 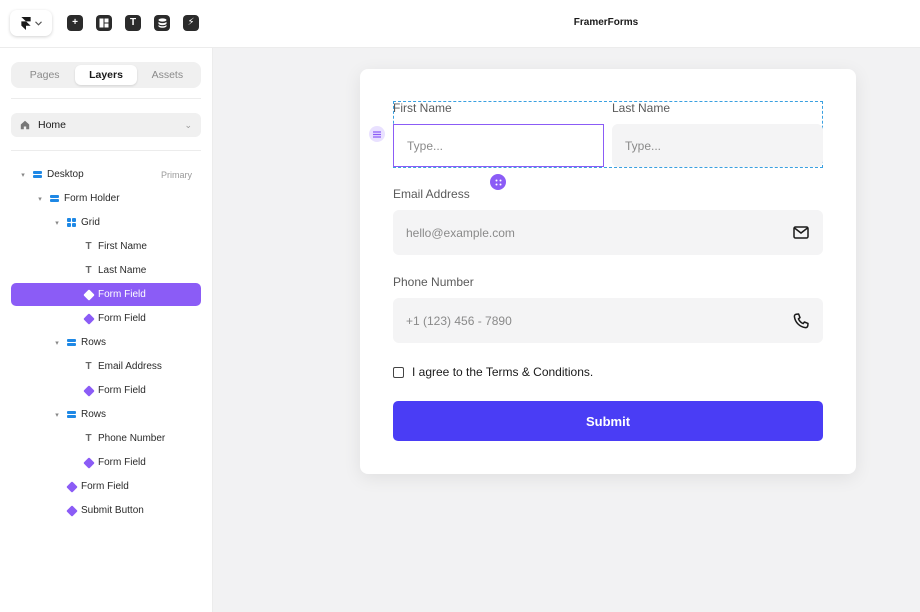 I want to click on layer-label: Form Holder, so click(x=92, y=198).